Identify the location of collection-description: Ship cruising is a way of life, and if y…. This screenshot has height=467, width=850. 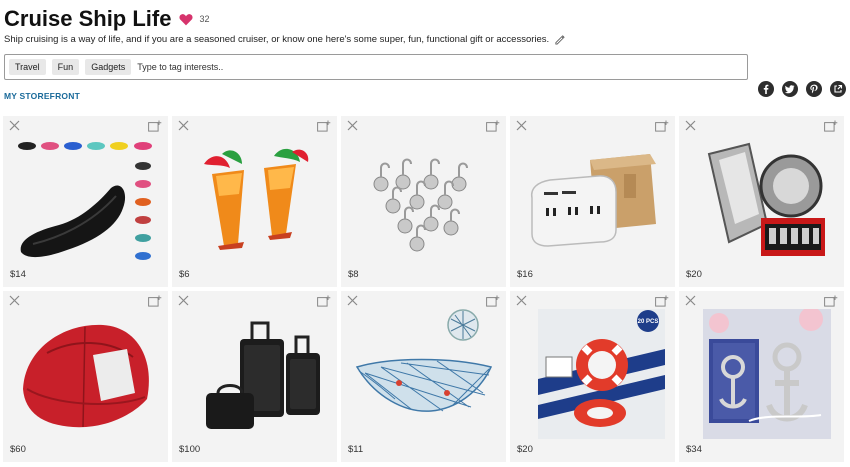
(284, 39).